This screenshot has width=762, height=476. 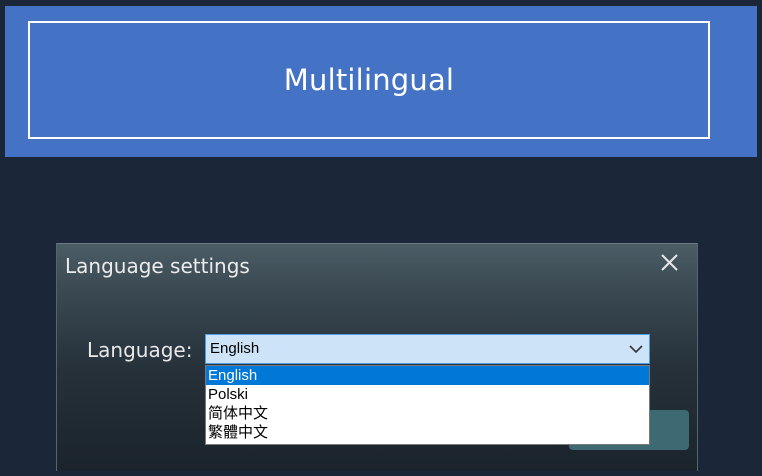 I want to click on language-select-value: English, so click(x=235, y=348).